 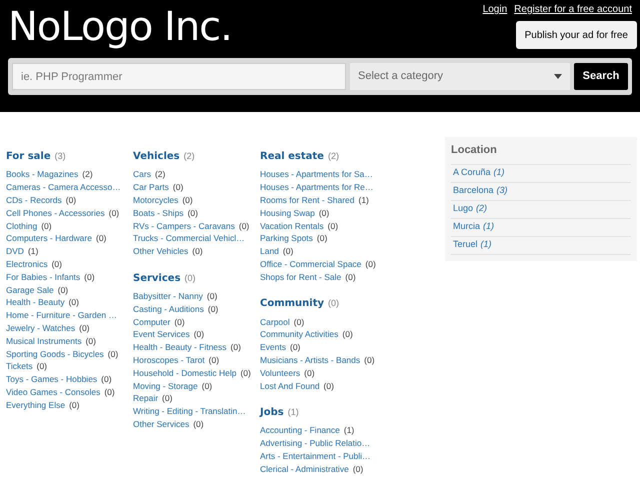 I want to click on subcategory-link: Electronics, so click(x=27, y=264).